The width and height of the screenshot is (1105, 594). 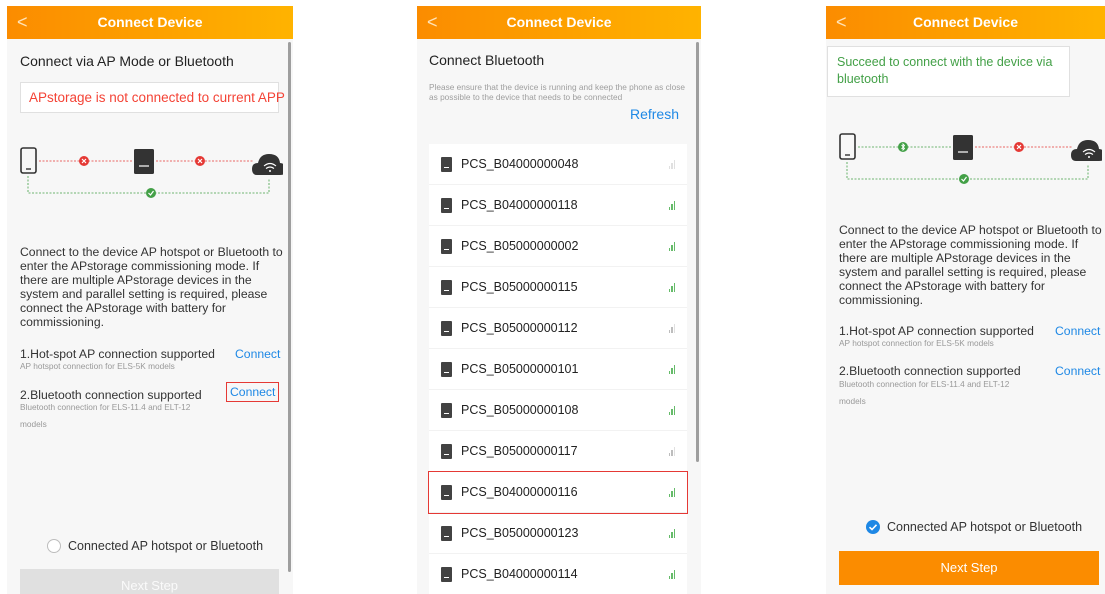 I want to click on device-row: PCS_B05000000123, so click(x=558, y=533).